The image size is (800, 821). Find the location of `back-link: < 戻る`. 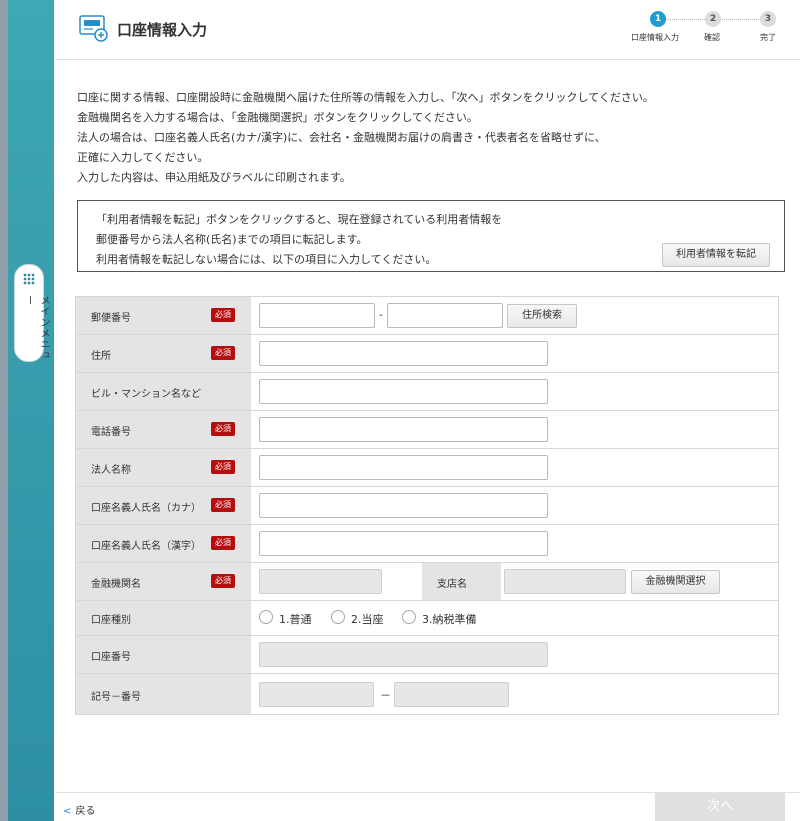

back-link: < 戻る is located at coordinates (79, 809).